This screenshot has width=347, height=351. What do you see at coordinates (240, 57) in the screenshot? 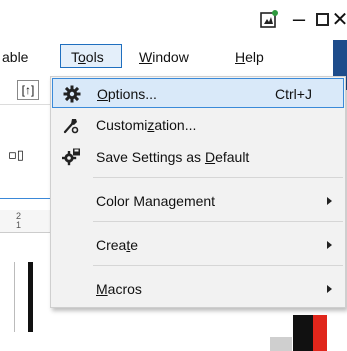
I see `menu-help-mnemonic: H` at bounding box center [240, 57].